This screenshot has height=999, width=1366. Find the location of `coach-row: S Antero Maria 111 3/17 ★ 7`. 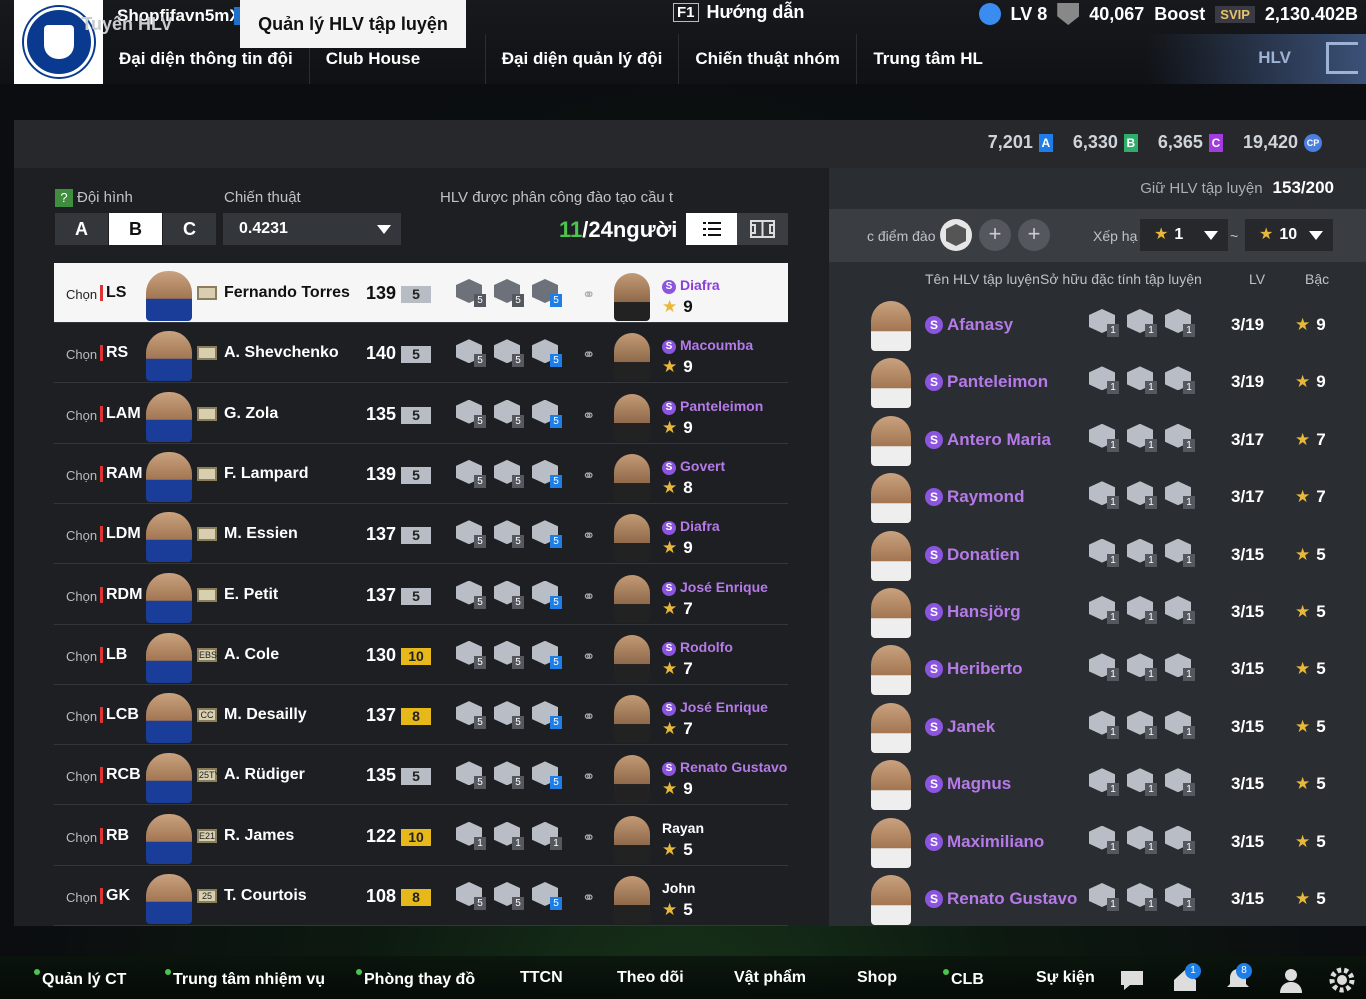

coach-row: S Antero Maria 111 3/17 ★ 7 is located at coordinates (1097, 438).